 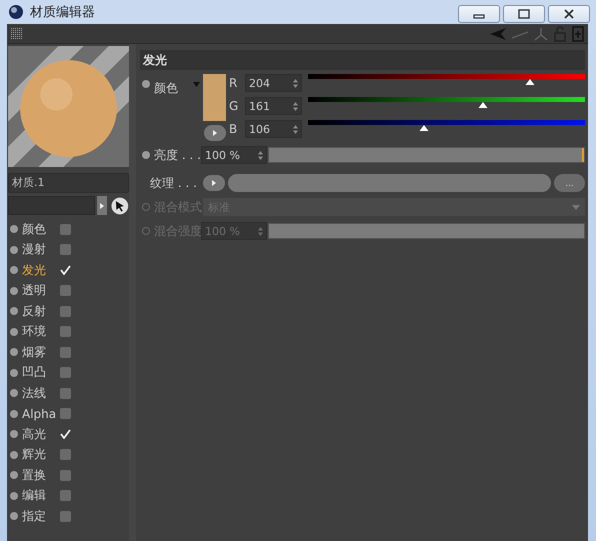 I want to click on channel-name: 颜色, so click(x=39, y=229).